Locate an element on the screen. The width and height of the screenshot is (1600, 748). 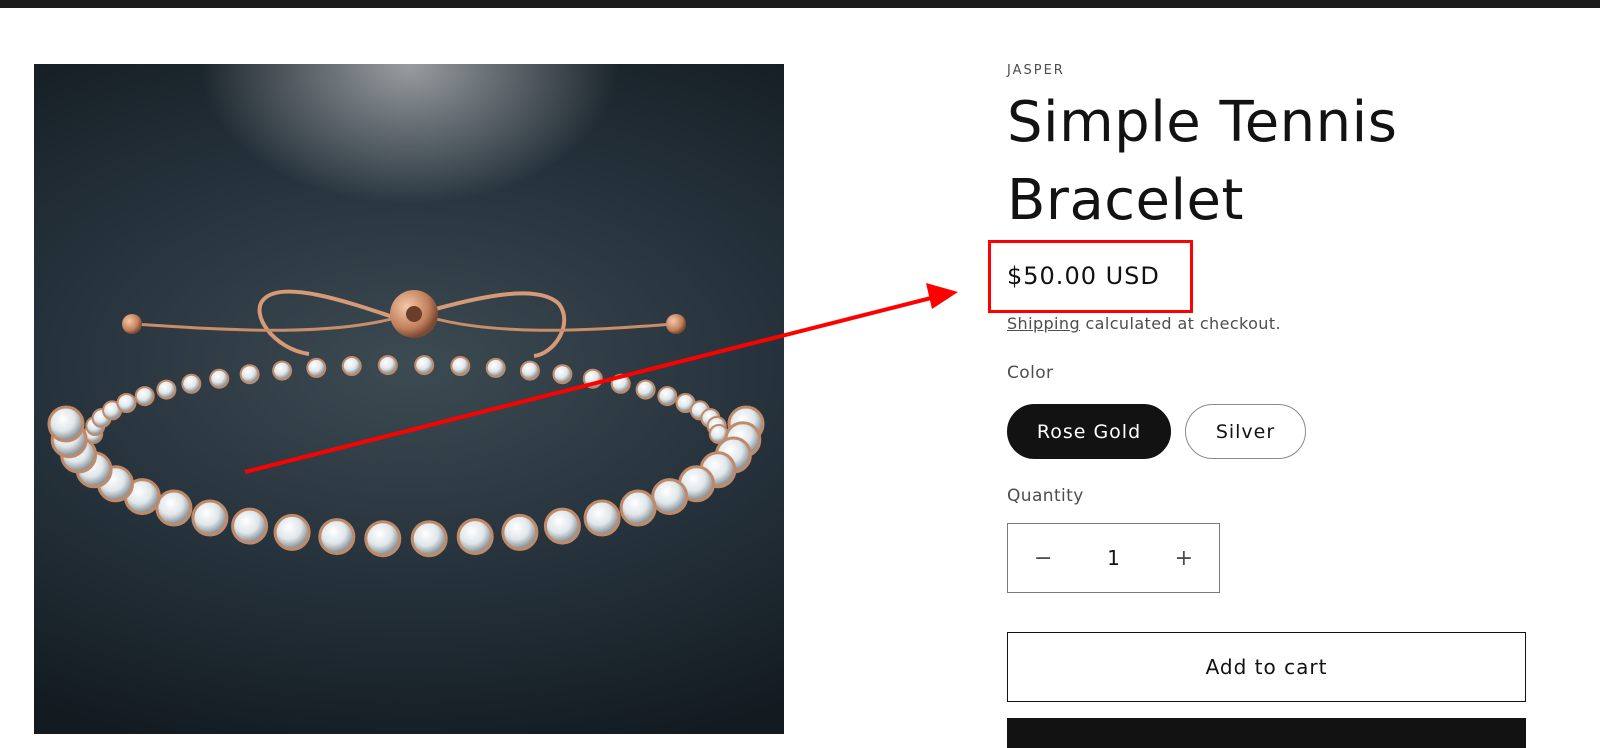
color-option-silver: Silver is located at coordinates (1245, 431).